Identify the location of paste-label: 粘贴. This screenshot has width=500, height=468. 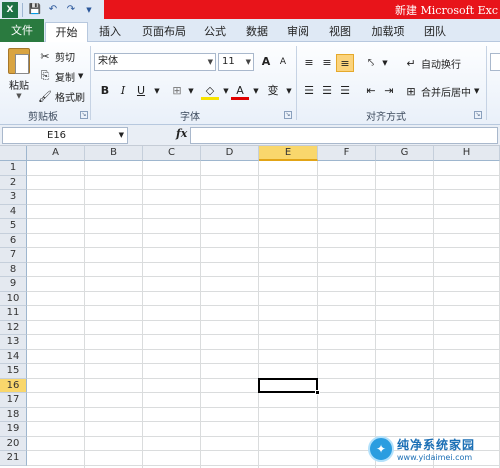
(19, 86).